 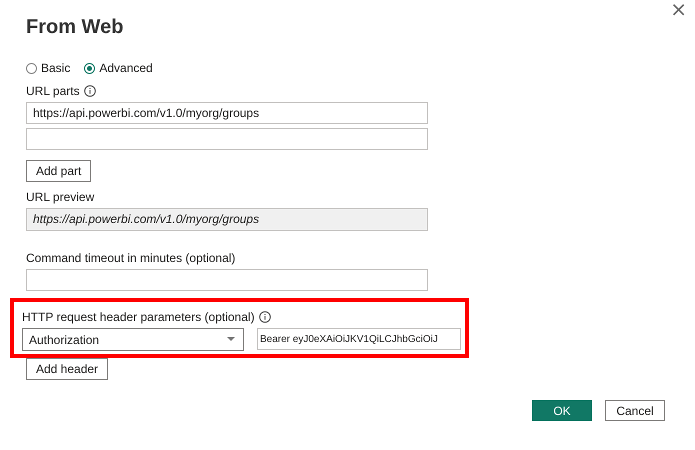 What do you see at coordinates (231, 339) in the screenshot?
I see `caret-icon` at bounding box center [231, 339].